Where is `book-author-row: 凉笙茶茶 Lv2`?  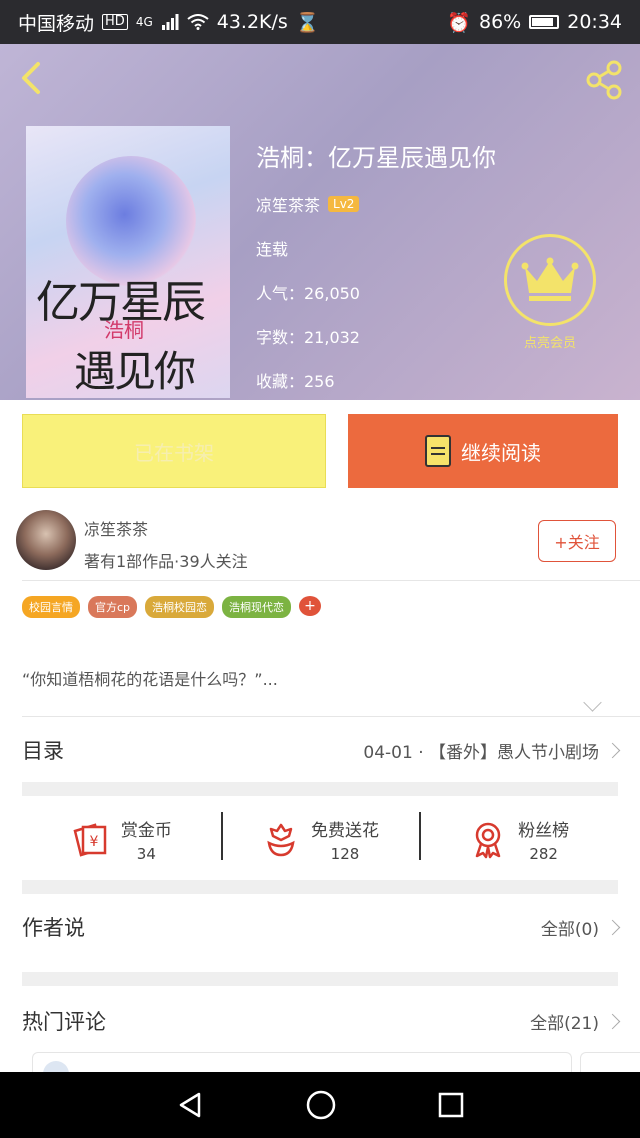
book-author-row: 凉笙茶茶 Lv2 is located at coordinates (308, 204).